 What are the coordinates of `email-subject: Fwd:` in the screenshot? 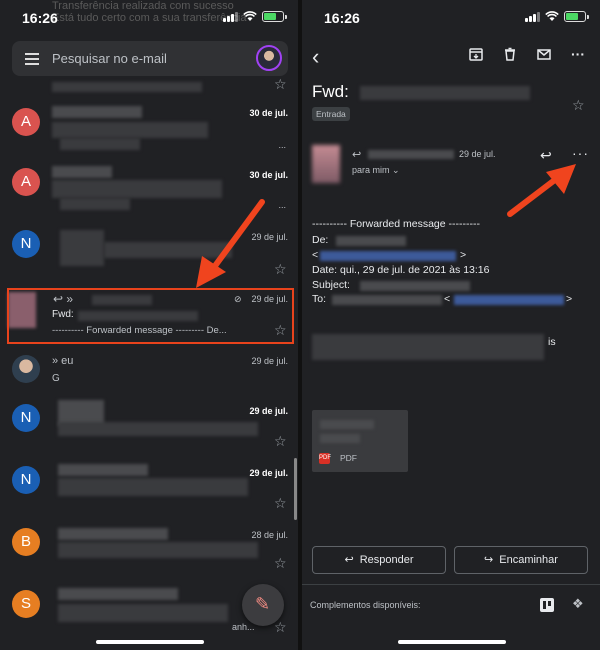 It's located at (330, 91).